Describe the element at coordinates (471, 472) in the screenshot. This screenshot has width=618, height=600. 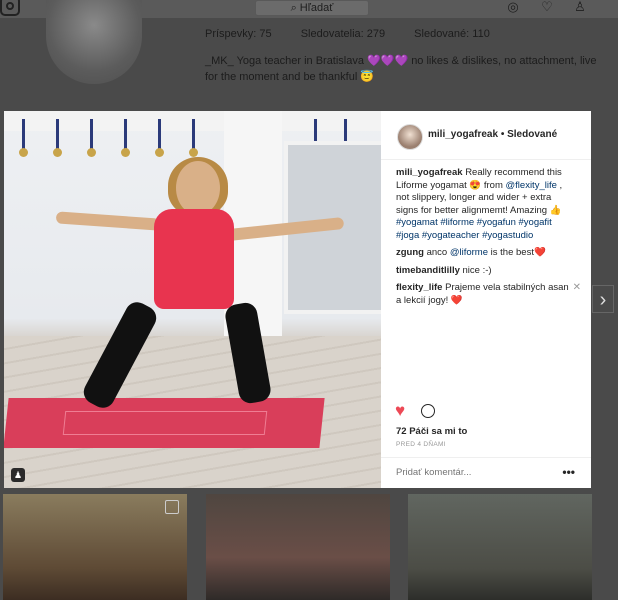
I see `add-comment-input` at that location.